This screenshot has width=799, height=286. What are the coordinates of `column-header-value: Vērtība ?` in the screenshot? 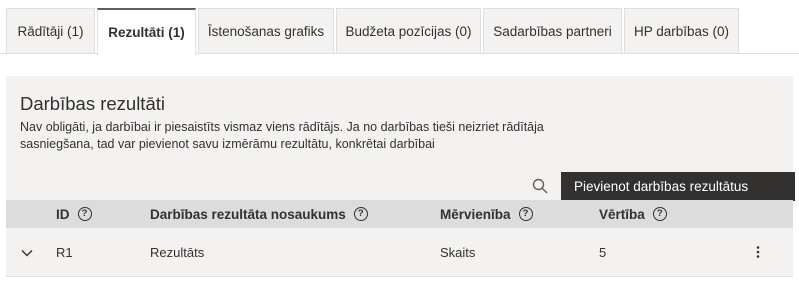 It's located at (633, 214).